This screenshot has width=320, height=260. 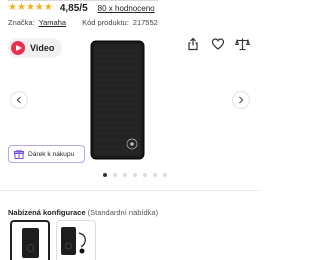 I want to click on chevron-right-icon, so click(x=241, y=100).